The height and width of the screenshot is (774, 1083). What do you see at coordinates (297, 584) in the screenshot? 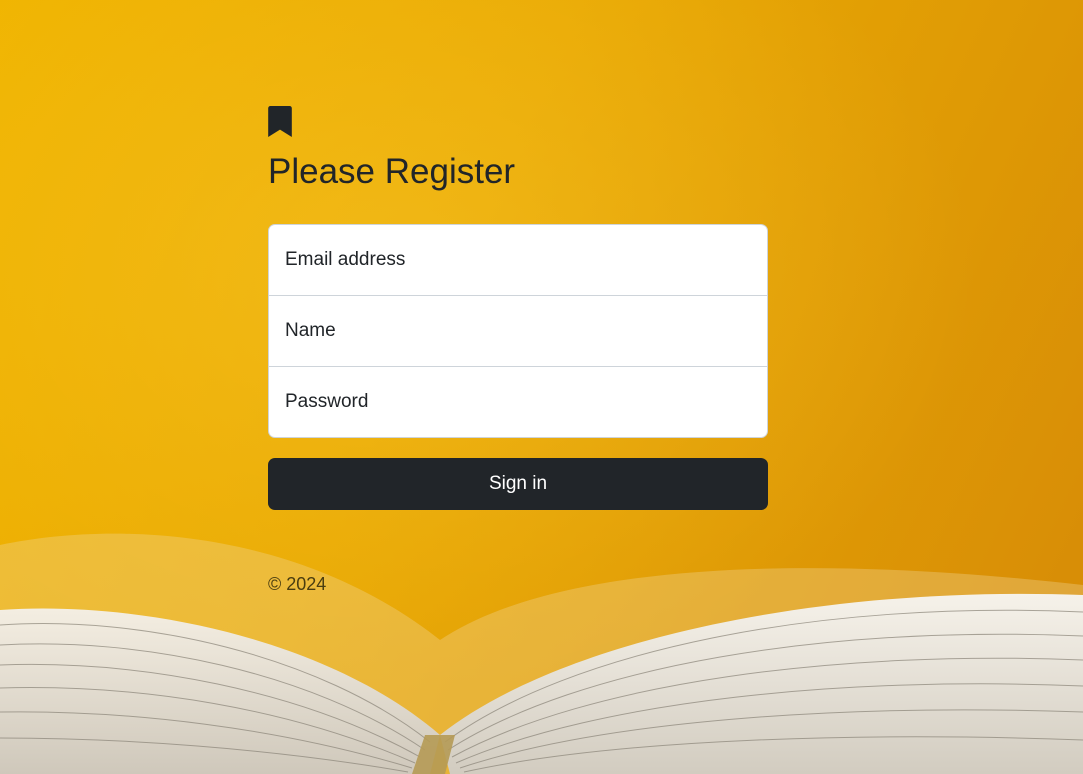
I see `copyright-text: © 2024` at bounding box center [297, 584].